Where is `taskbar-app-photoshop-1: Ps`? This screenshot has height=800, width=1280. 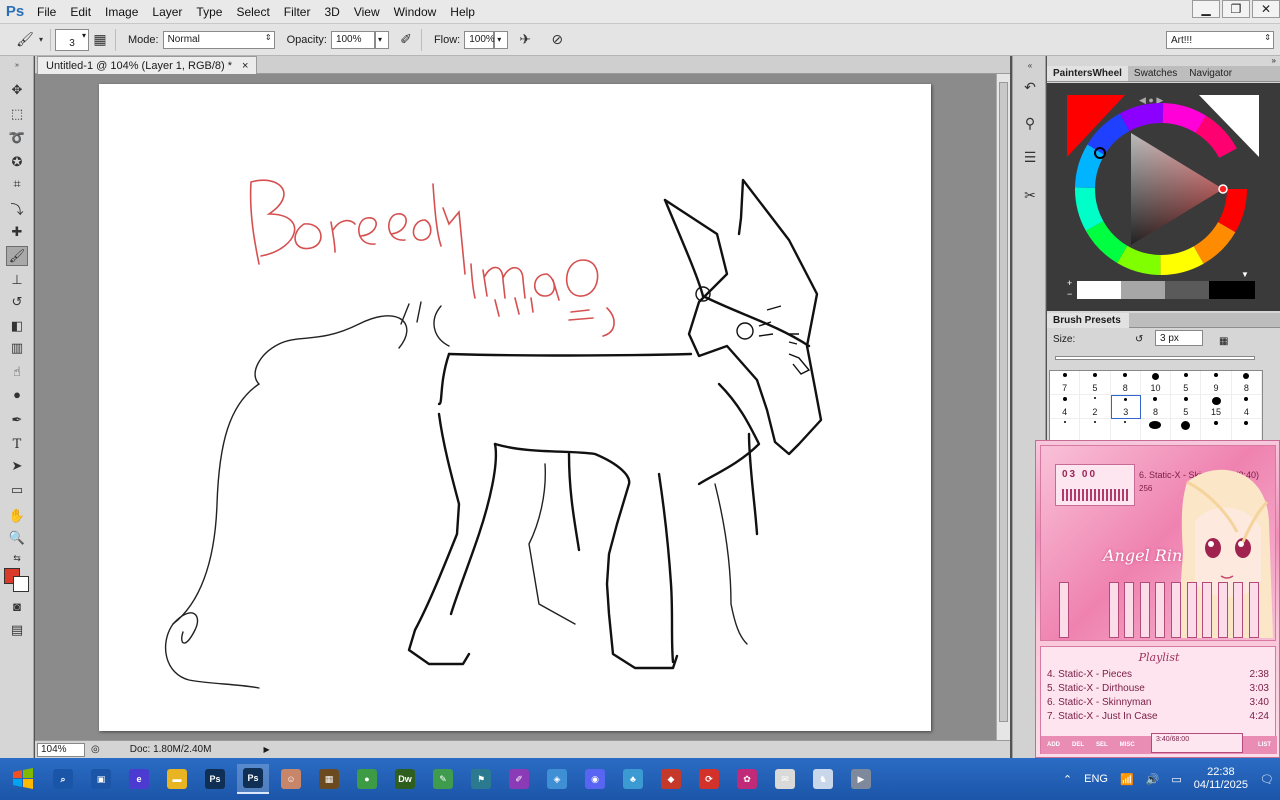
taskbar-app-photoshop-1: Ps is located at coordinates (215, 779).